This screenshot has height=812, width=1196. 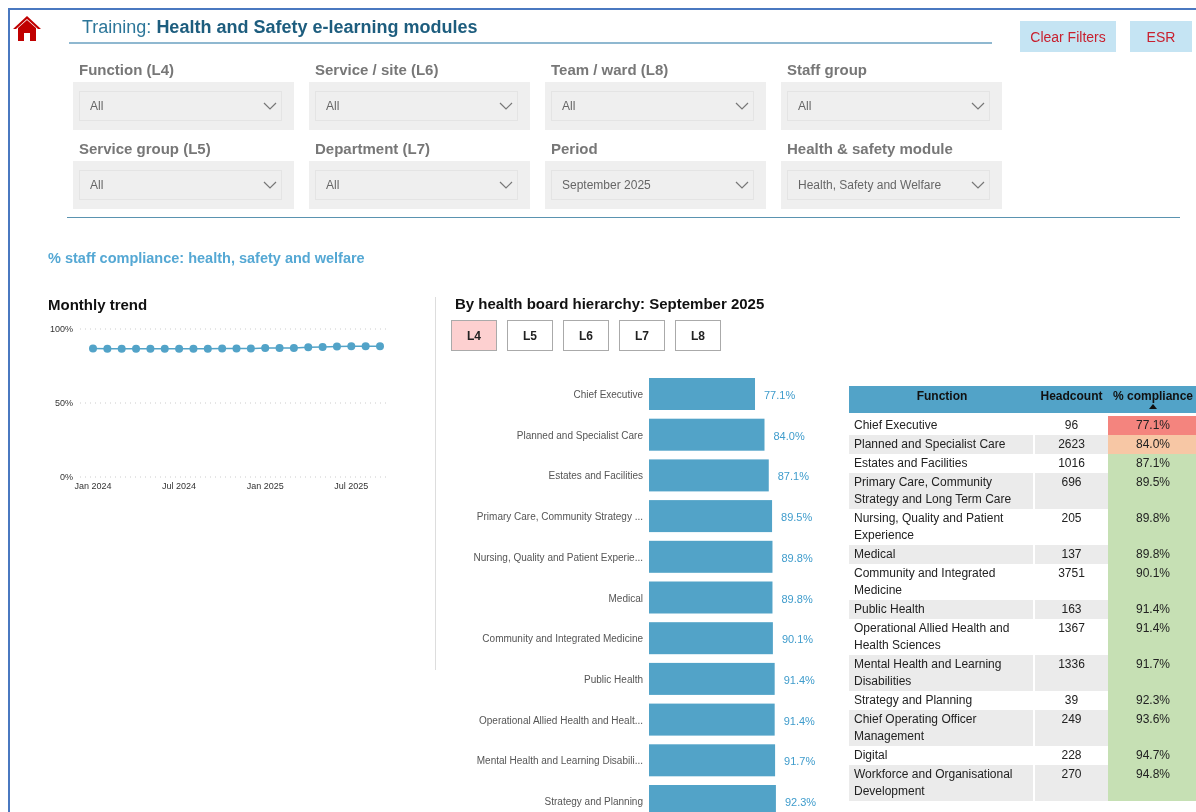 What do you see at coordinates (800, 802) in the screenshot?
I see `value-label: 92.3%` at bounding box center [800, 802].